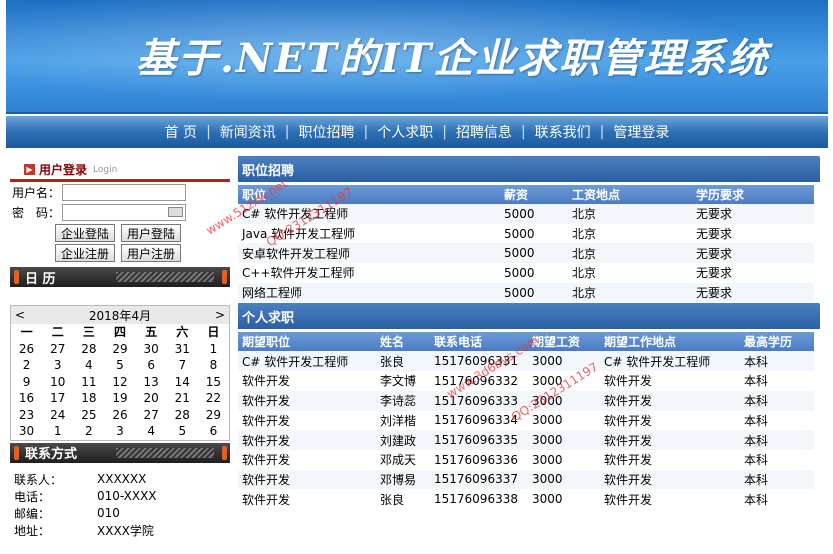  I want to click on table-cell: 15176096334, so click(476, 420).